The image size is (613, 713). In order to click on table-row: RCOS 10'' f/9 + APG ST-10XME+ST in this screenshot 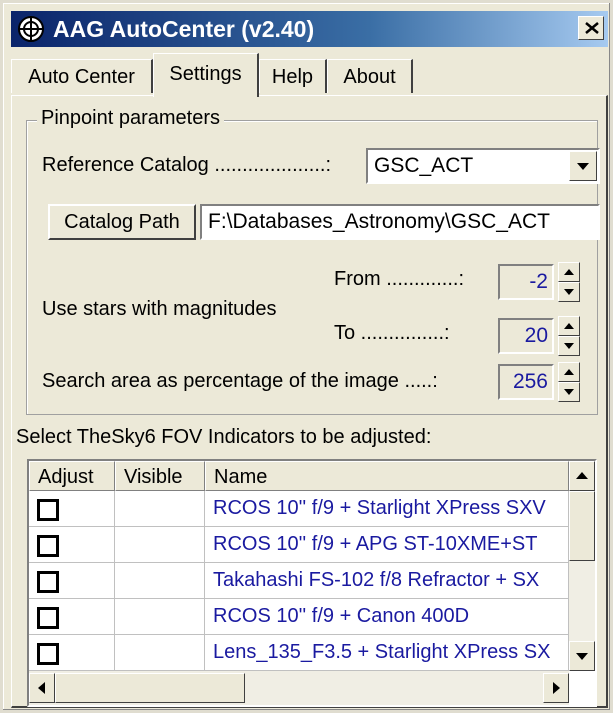, I will do `click(299, 545)`.